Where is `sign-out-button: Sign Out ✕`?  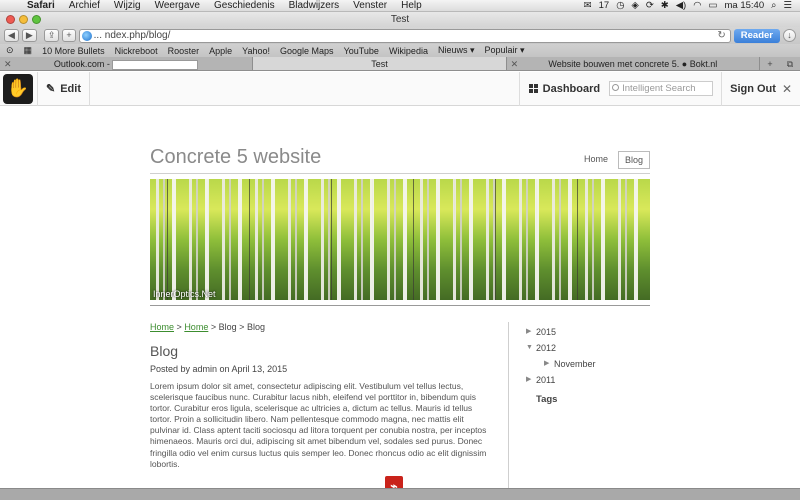
sign-out-button: Sign Out ✕ is located at coordinates (760, 88).